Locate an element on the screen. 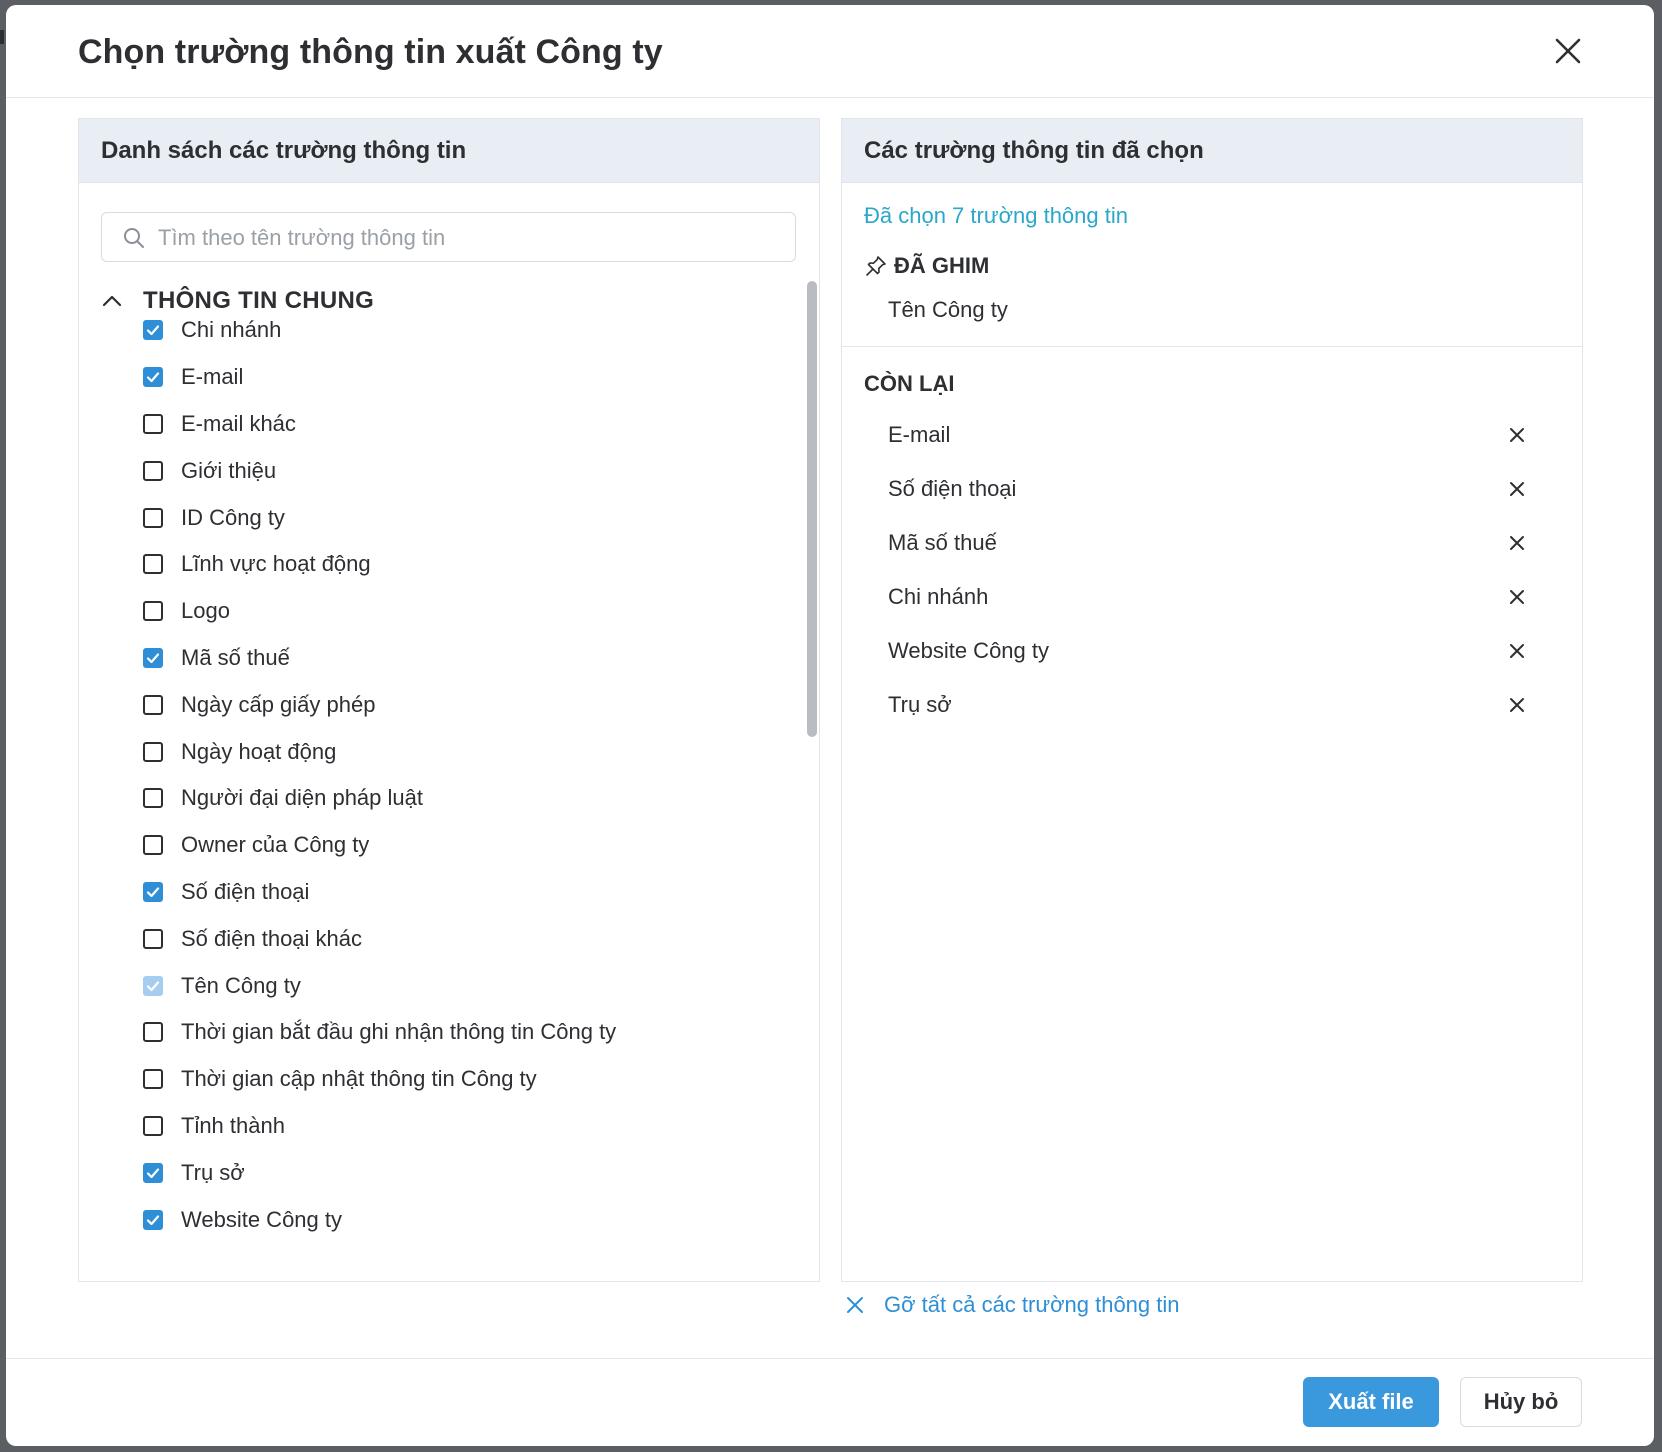 This screenshot has width=1662, height=1452. field-option: Ngày cấp giấy phép is located at coordinates (463, 704).